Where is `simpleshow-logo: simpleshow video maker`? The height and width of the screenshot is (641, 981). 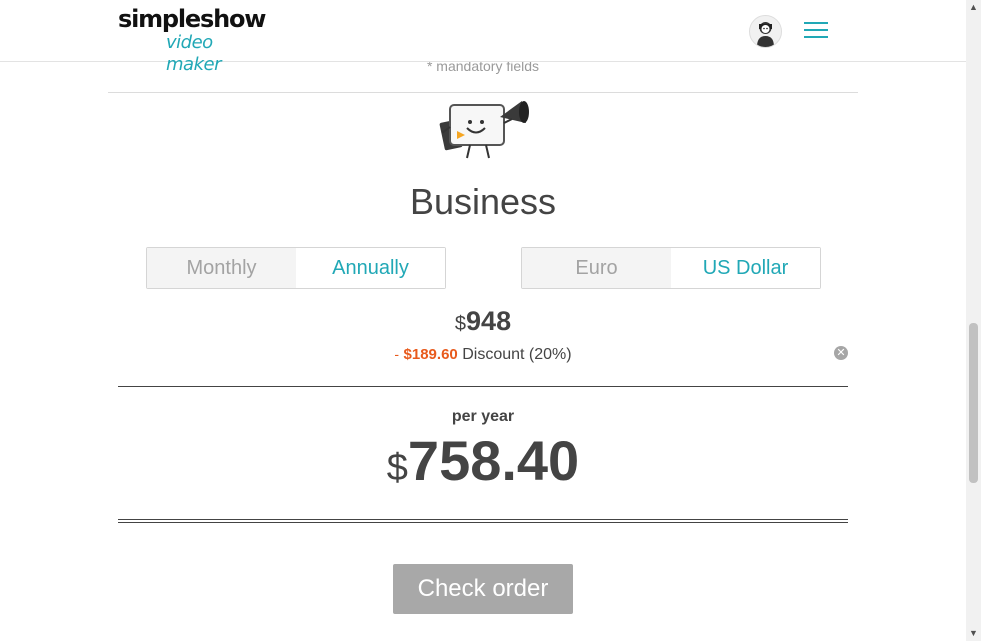
simpleshow-logo: simpleshow video maker is located at coordinates (193, 39).